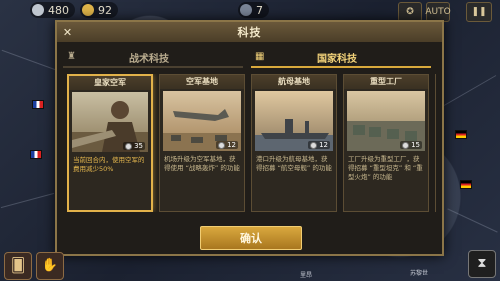 This screenshot has width=500, height=281. I want to click on card-cost: 35, so click(134, 146).